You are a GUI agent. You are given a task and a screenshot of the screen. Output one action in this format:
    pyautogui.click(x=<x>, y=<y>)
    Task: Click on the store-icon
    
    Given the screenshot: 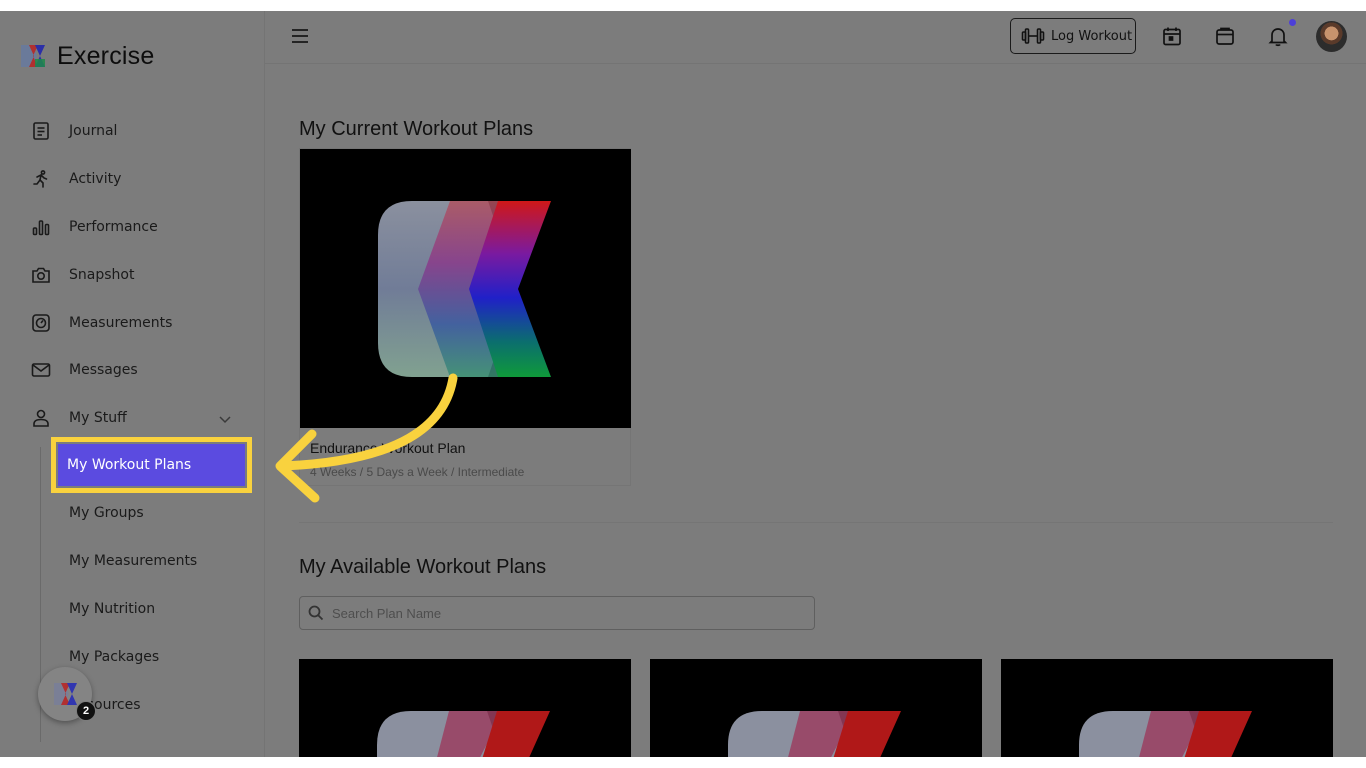 What is the action you would take?
    pyautogui.click(x=1225, y=36)
    